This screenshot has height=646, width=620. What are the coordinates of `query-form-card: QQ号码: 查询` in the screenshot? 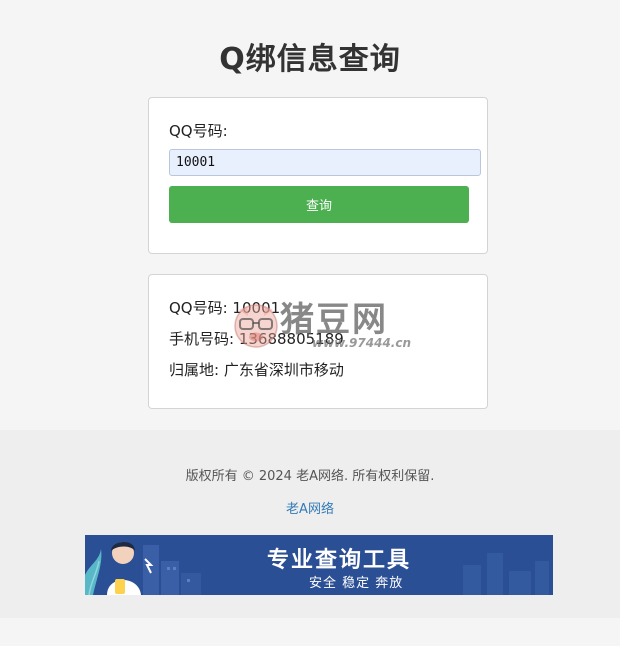 It's located at (318, 175).